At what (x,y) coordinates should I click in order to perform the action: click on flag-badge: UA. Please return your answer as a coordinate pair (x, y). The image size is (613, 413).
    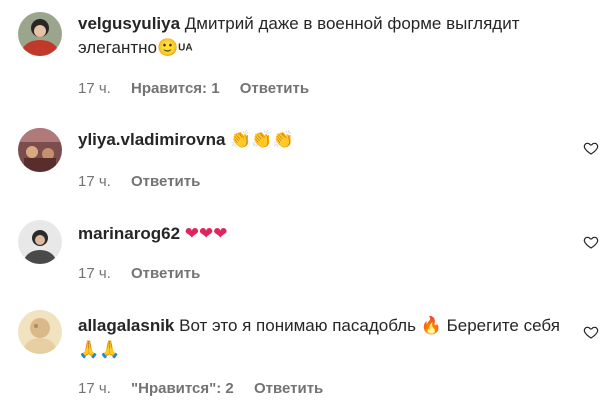
    Looking at the image, I should click on (185, 48).